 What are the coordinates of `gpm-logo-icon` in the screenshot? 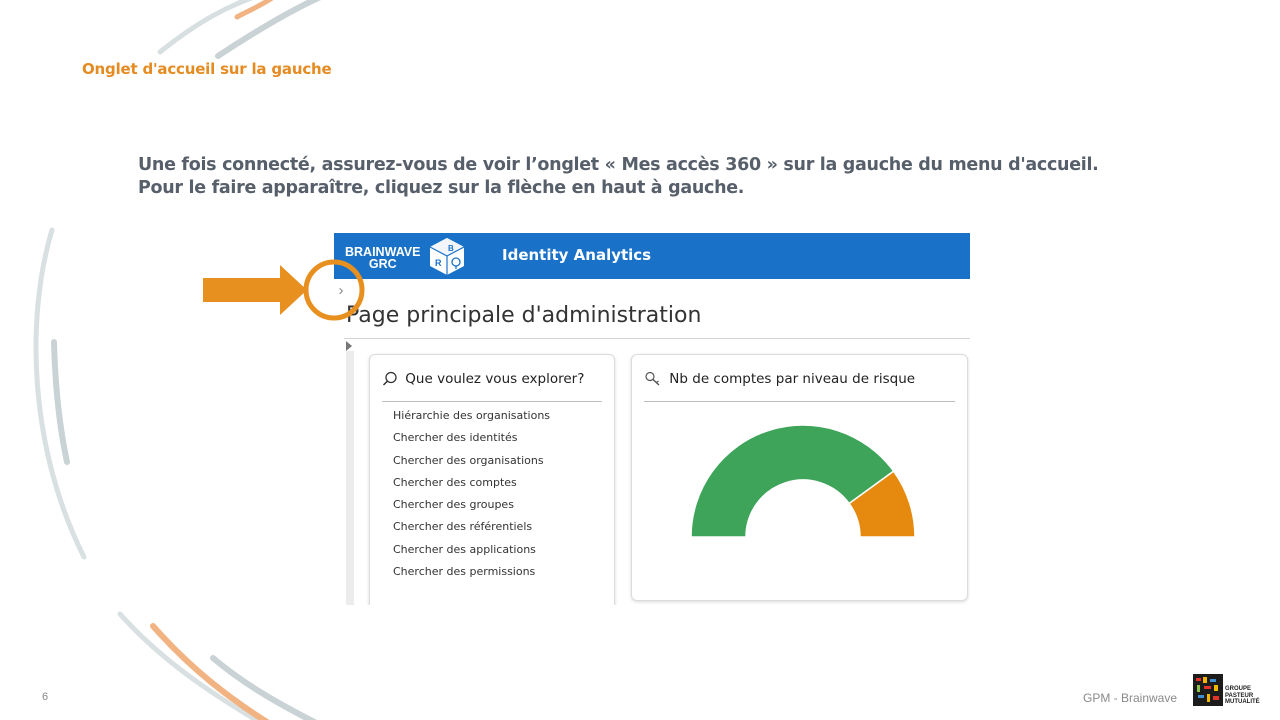 It's located at (1208, 690).